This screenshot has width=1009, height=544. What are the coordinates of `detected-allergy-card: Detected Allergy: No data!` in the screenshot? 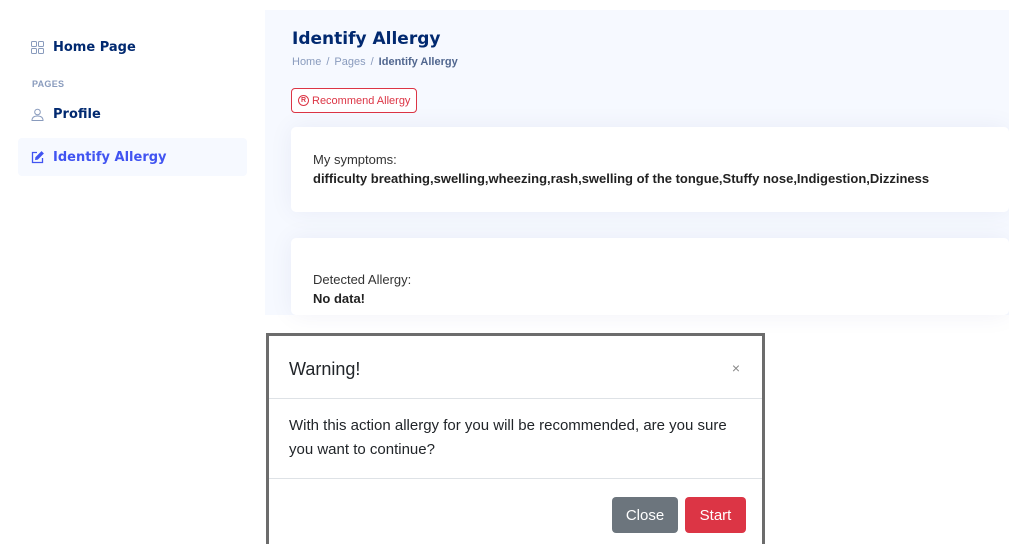 It's located at (650, 276).